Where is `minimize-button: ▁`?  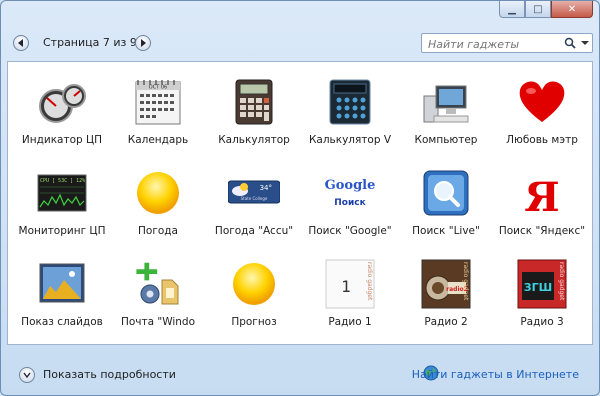 minimize-button: ▁ is located at coordinates (512, 9).